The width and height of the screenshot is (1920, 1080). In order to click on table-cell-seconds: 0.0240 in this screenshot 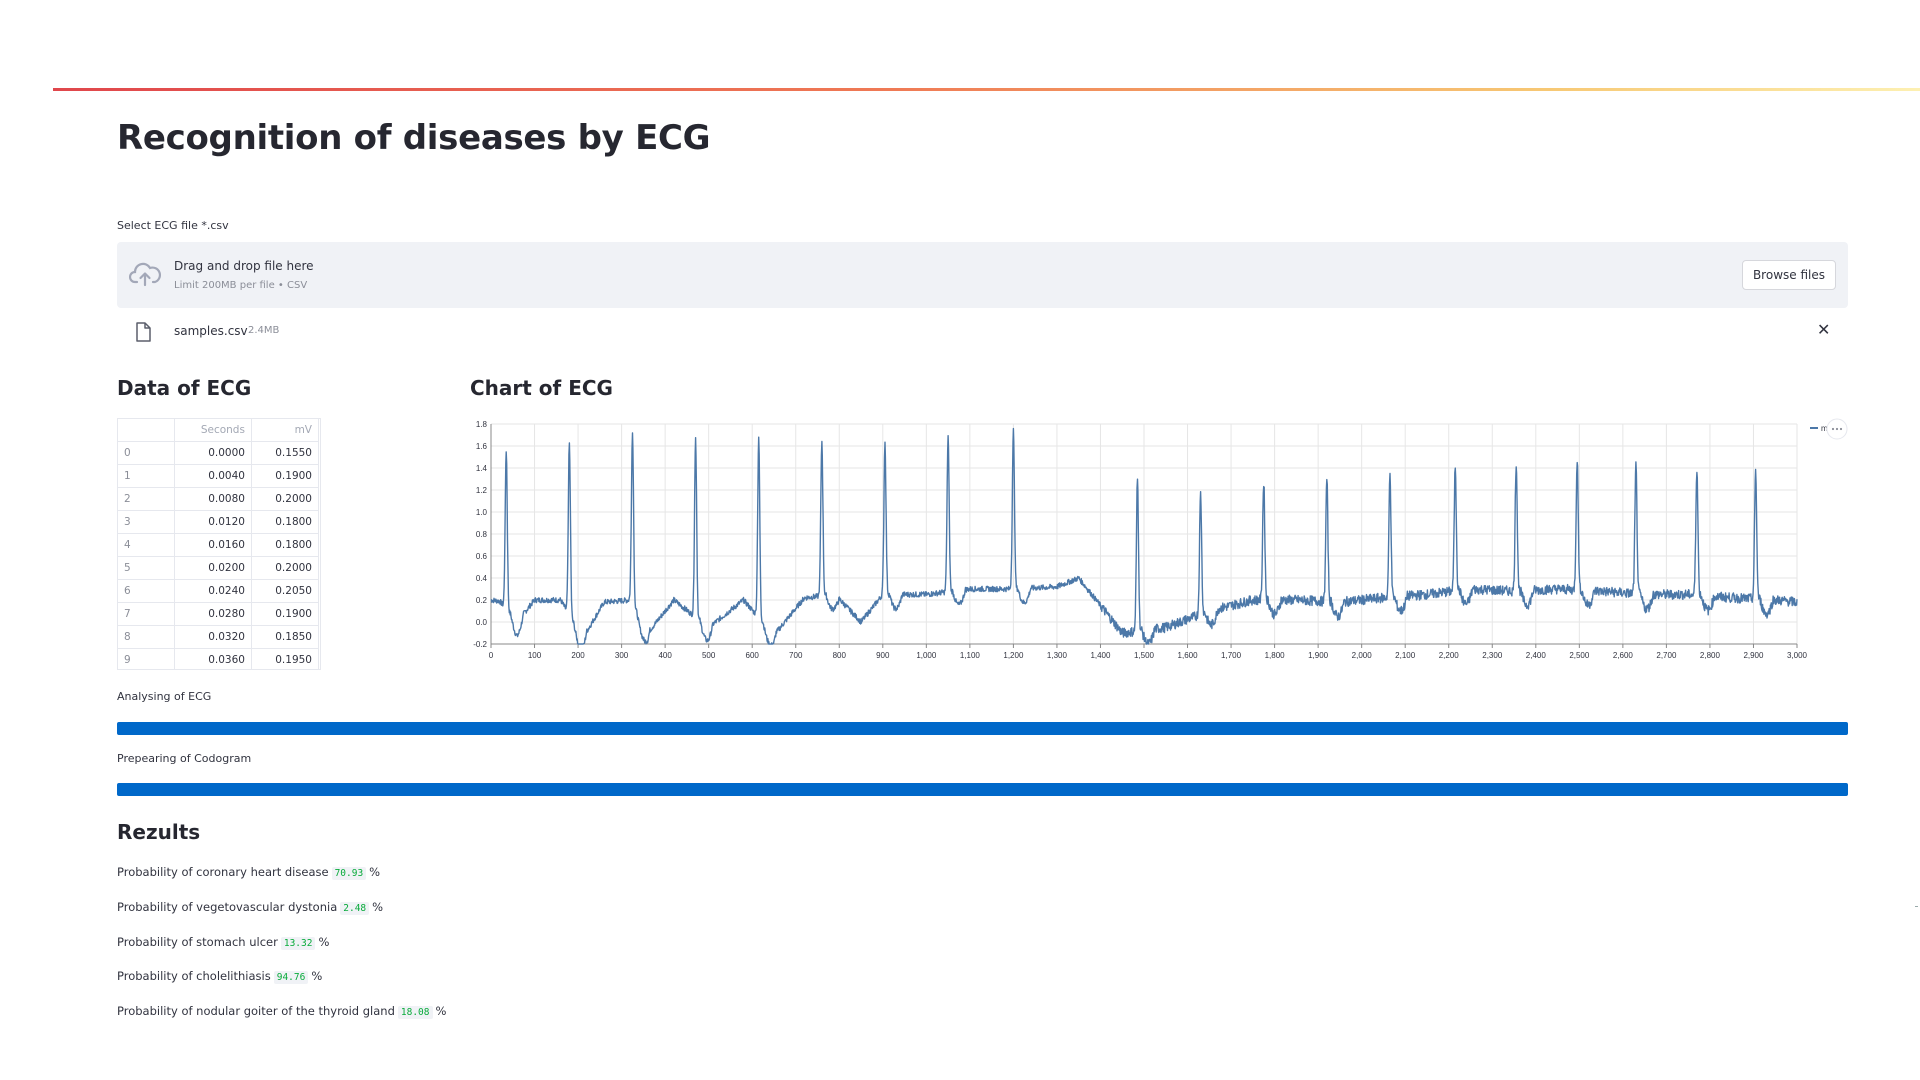, I will do `click(213, 591)`.